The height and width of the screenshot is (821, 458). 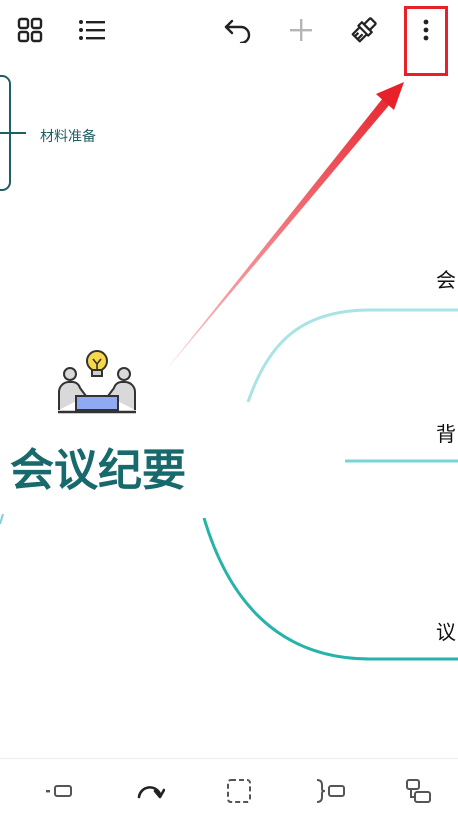 I want to click on topic-right-2: 背, so click(x=446, y=432).